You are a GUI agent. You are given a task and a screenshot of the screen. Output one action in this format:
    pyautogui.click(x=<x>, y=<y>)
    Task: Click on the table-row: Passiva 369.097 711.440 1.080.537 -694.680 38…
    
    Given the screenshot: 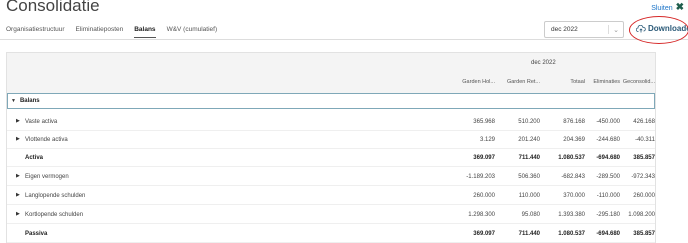 What is the action you would take?
    pyautogui.click(x=331, y=234)
    